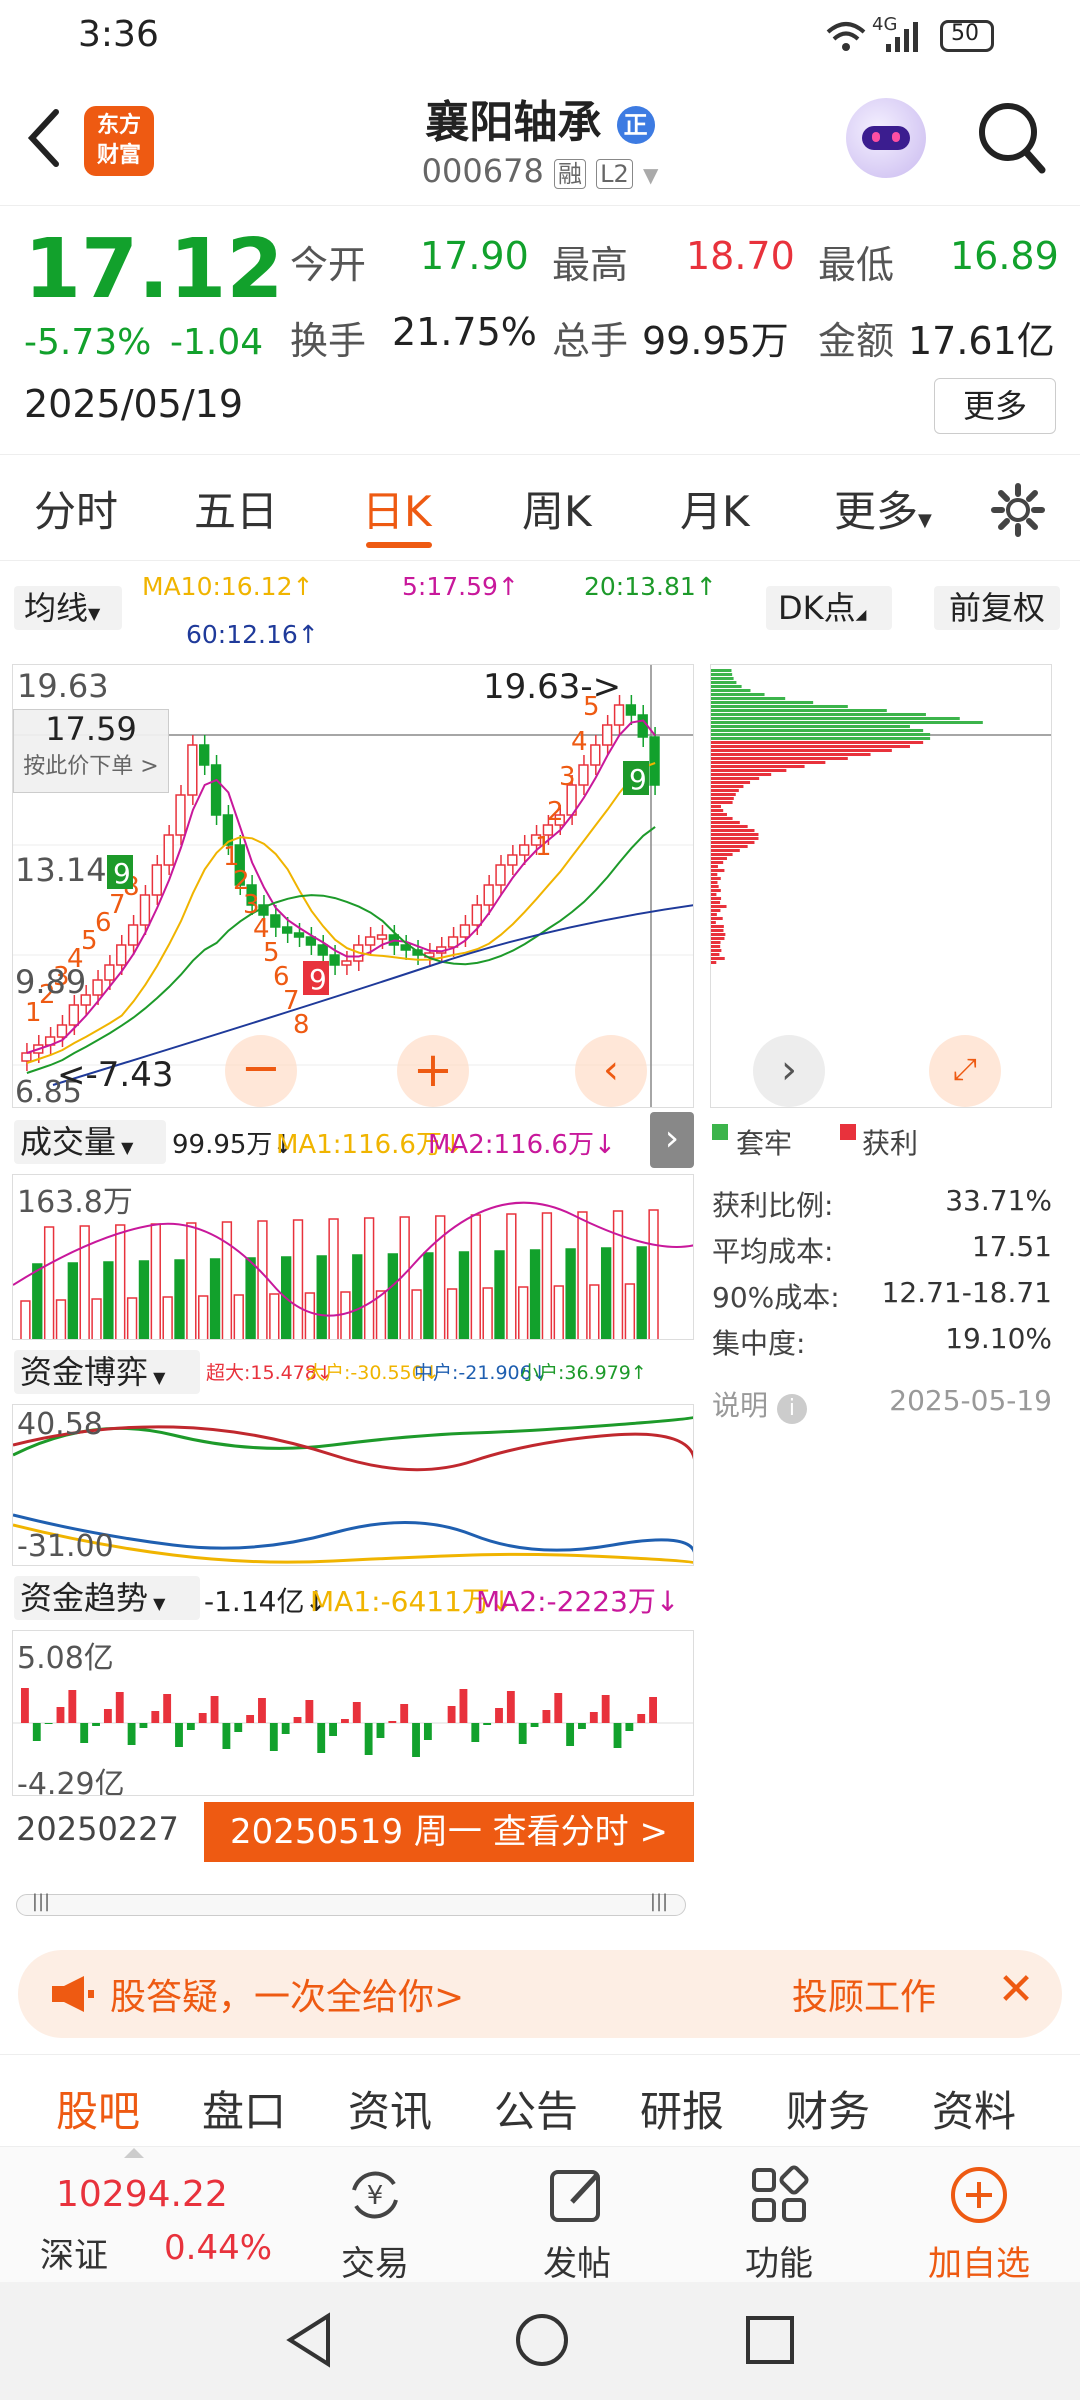 Image resolution: width=1080 pixels, height=2400 pixels. What do you see at coordinates (881, 886) in the screenshot?
I see `chip-distribution-chart: › ⤢` at bounding box center [881, 886].